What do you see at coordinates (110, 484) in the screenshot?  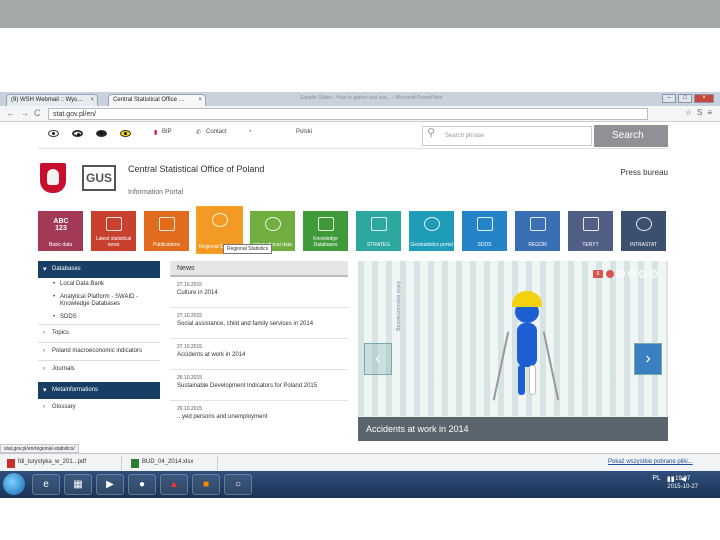 I see `media-taskbar-icon: ▶` at bounding box center [110, 484].